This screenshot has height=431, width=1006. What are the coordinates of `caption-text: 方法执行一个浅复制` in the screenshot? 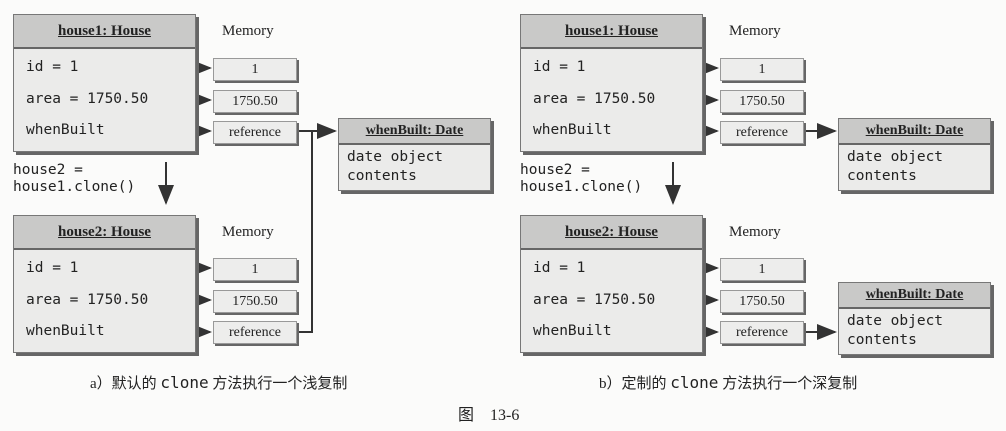 It's located at (278, 384).